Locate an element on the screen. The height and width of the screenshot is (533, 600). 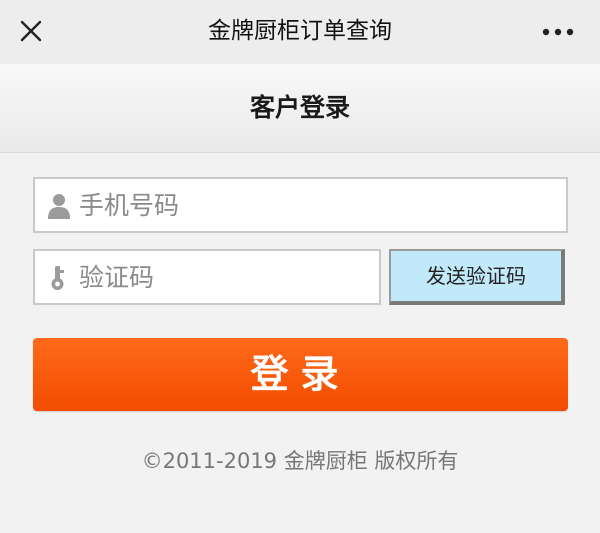
send-code-button: 发送验证码 is located at coordinates (477, 277).